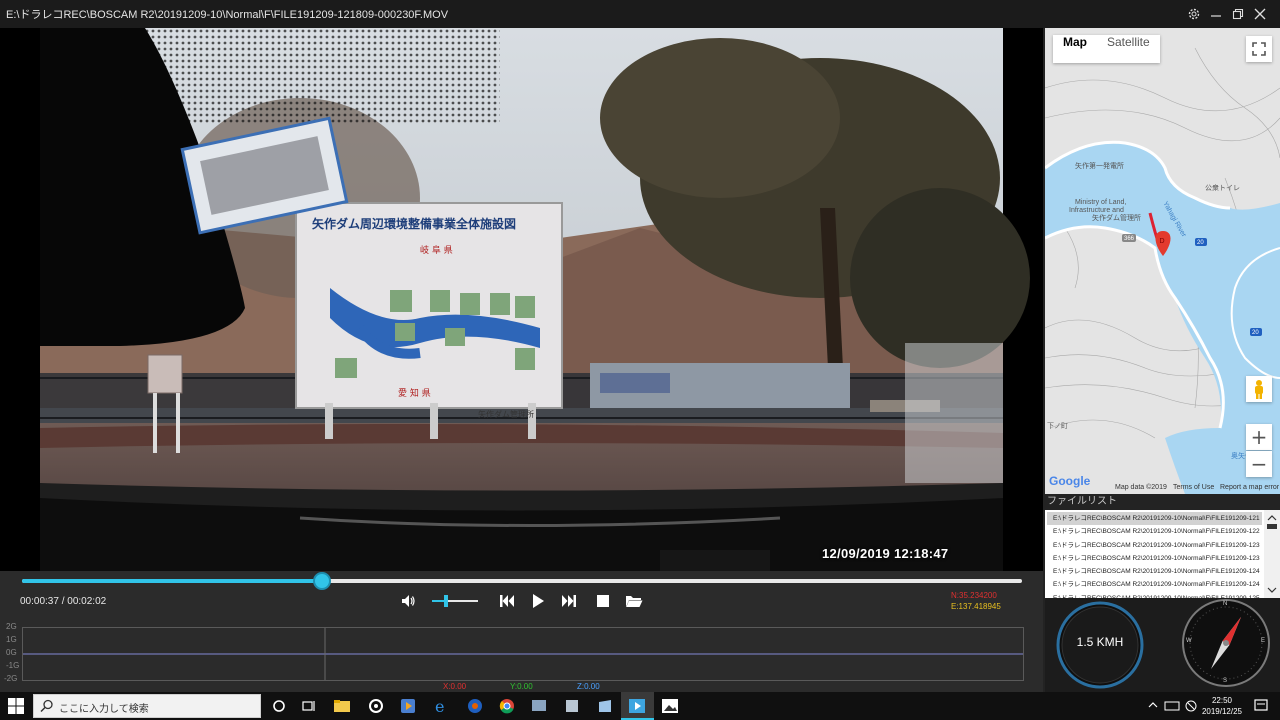 Image resolution: width=1280 pixels, height=720 pixels. Describe the element at coordinates (1128, 49) in the screenshot. I see `tab-satellite: Satellite` at that location.